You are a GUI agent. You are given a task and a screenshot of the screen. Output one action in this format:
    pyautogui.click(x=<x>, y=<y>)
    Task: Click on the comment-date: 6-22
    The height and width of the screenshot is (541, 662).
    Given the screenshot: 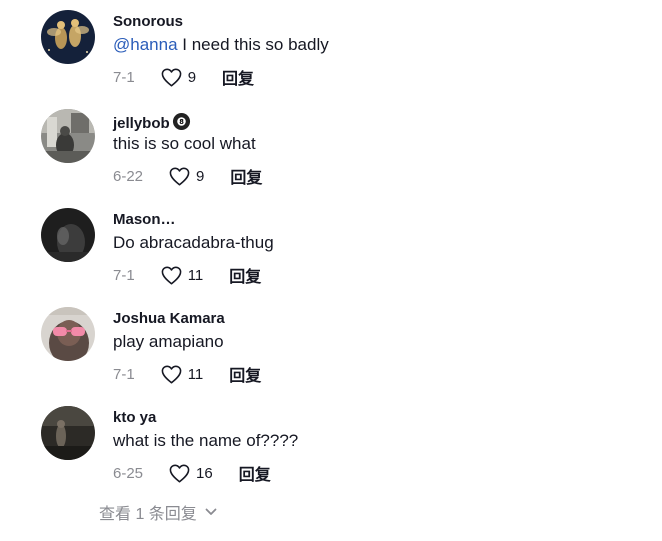 What is the action you would take?
    pyautogui.click(x=128, y=176)
    